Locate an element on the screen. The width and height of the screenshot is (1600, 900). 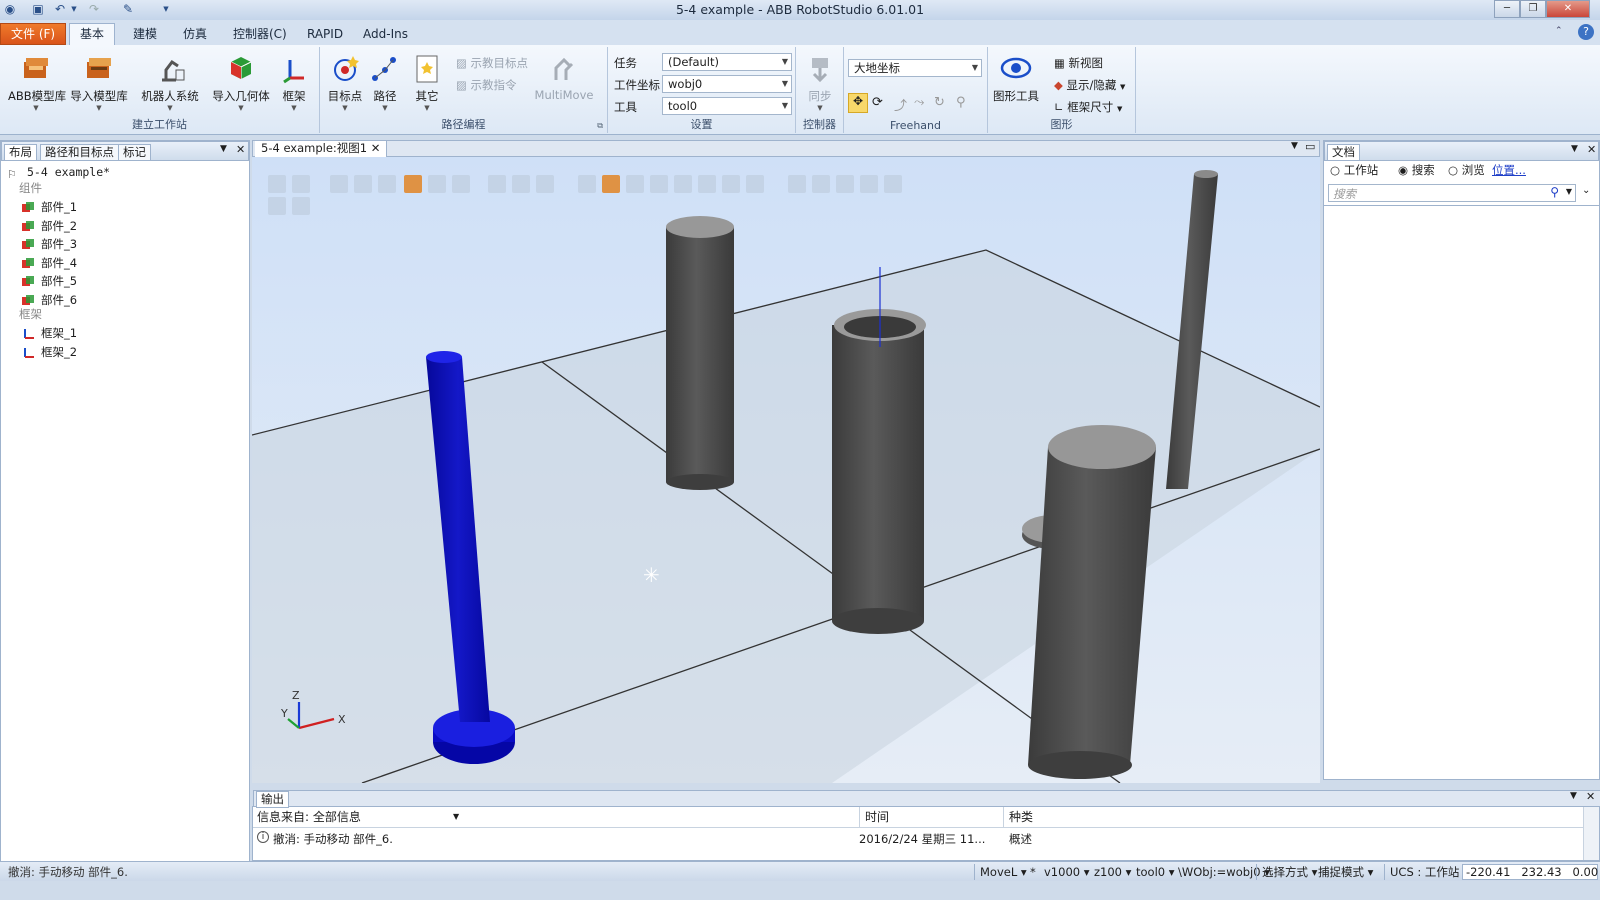
ucs-indicator: UCS : 工作站 is located at coordinates (1424, 872).